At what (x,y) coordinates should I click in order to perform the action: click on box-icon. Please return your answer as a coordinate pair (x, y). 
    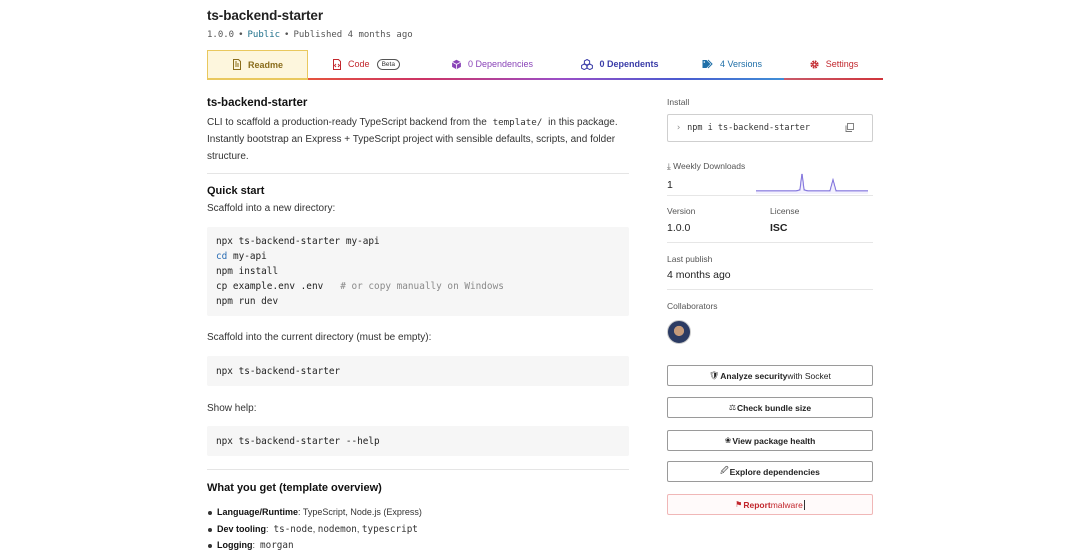
    Looking at the image, I should click on (456, 64).